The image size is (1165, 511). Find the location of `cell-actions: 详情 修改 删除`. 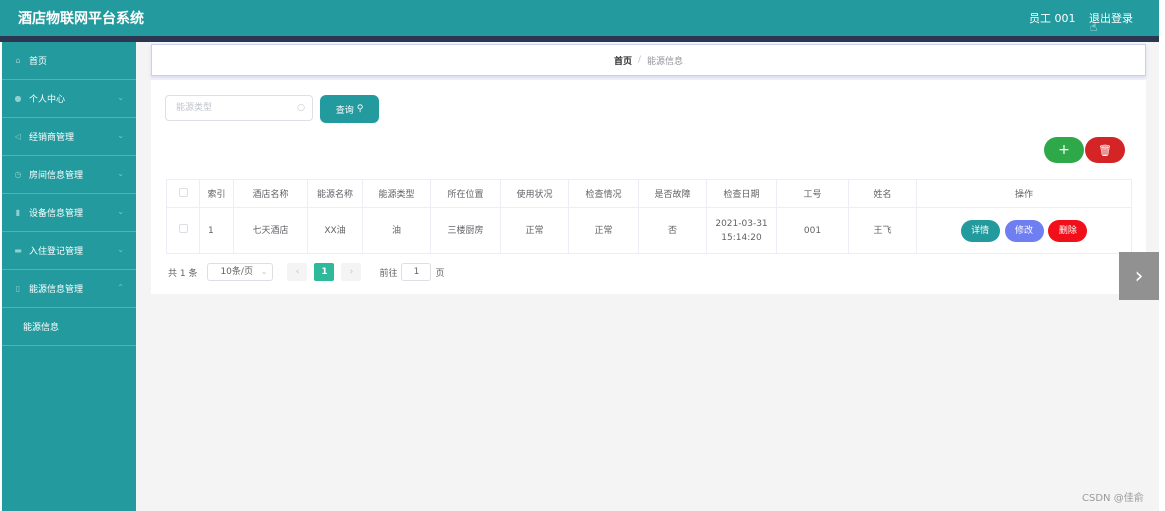

cell-actions: 详情 修改 删除 is located at coordinates (1024, 230).